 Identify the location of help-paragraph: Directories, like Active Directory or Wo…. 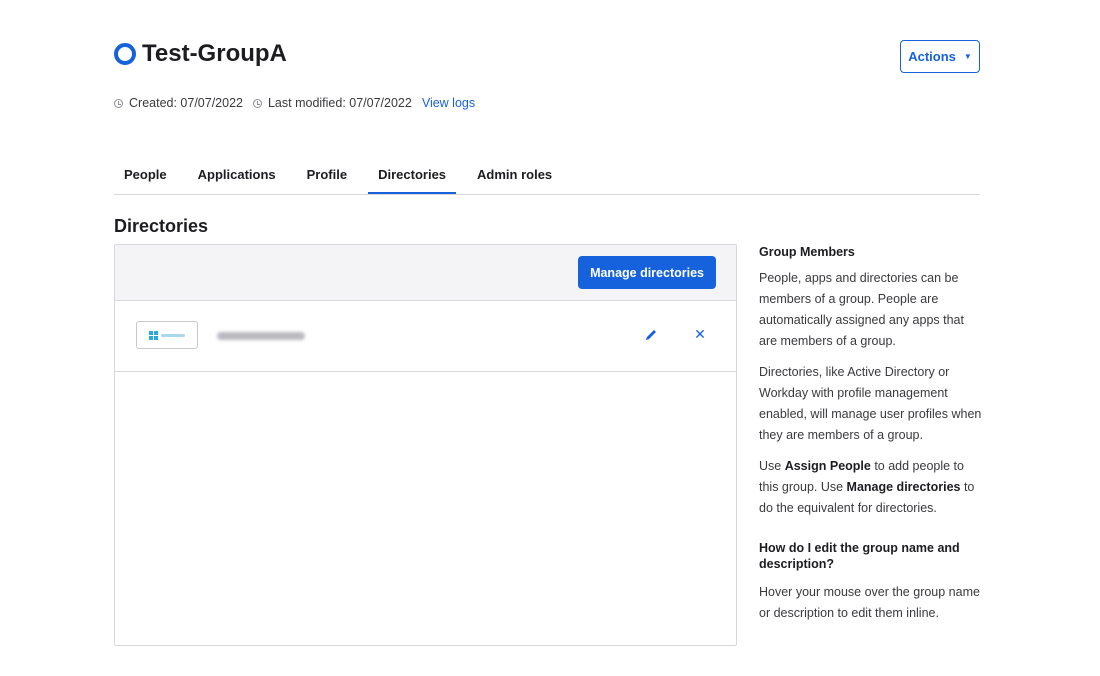
(870, 403).